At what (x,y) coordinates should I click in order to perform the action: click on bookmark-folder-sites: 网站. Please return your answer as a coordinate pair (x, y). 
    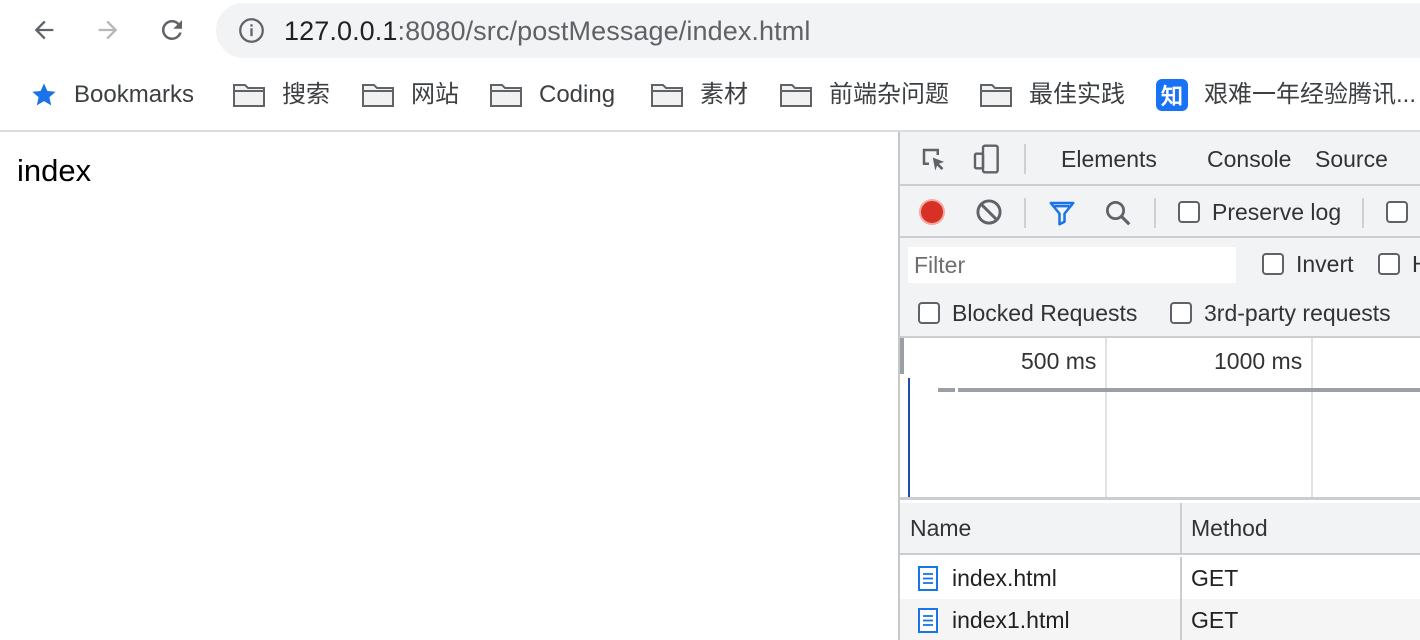
    Looking at the image, I should click on (410, 95).